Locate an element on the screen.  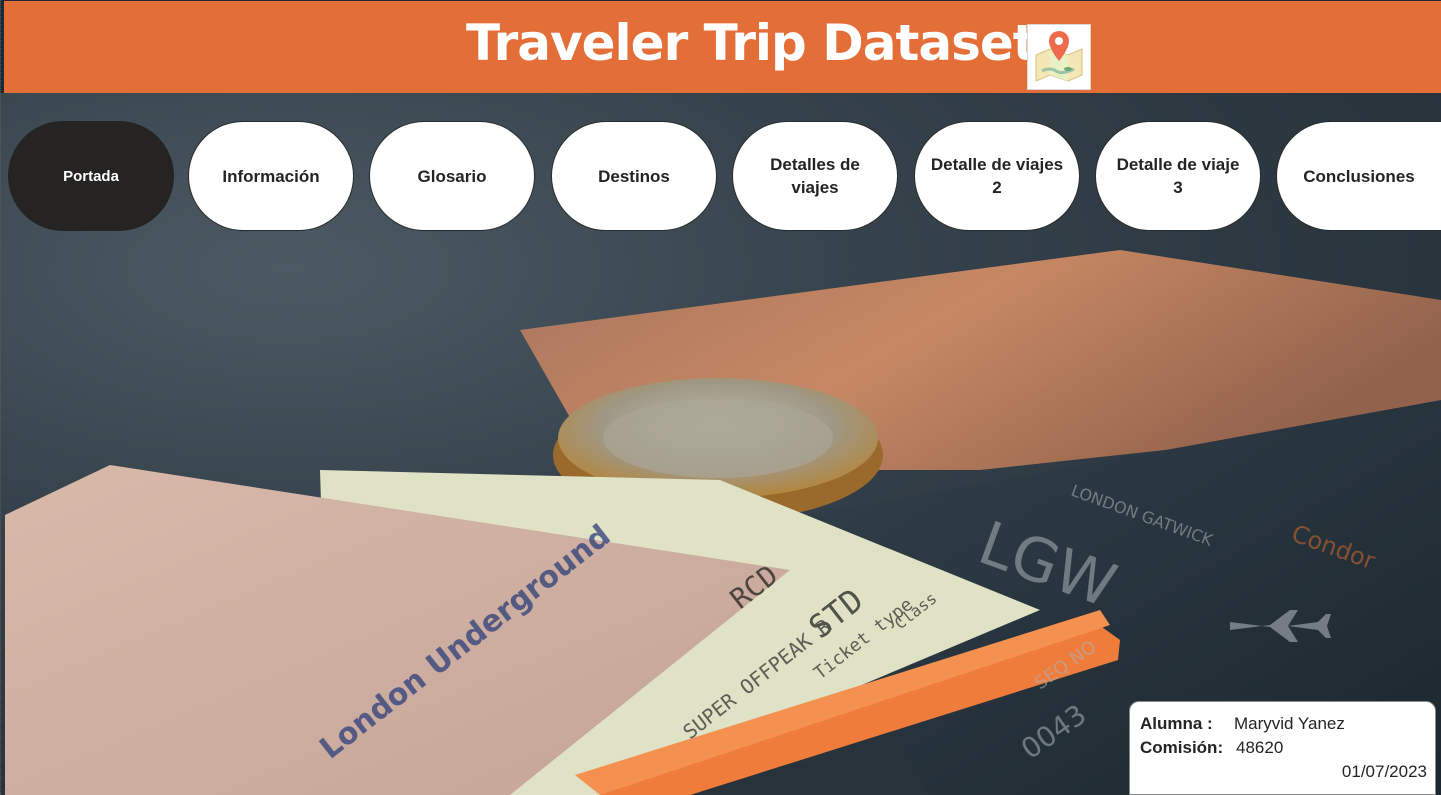
nav-button-label: Detalle de viajes 2 is located at coordinates (997, 176).